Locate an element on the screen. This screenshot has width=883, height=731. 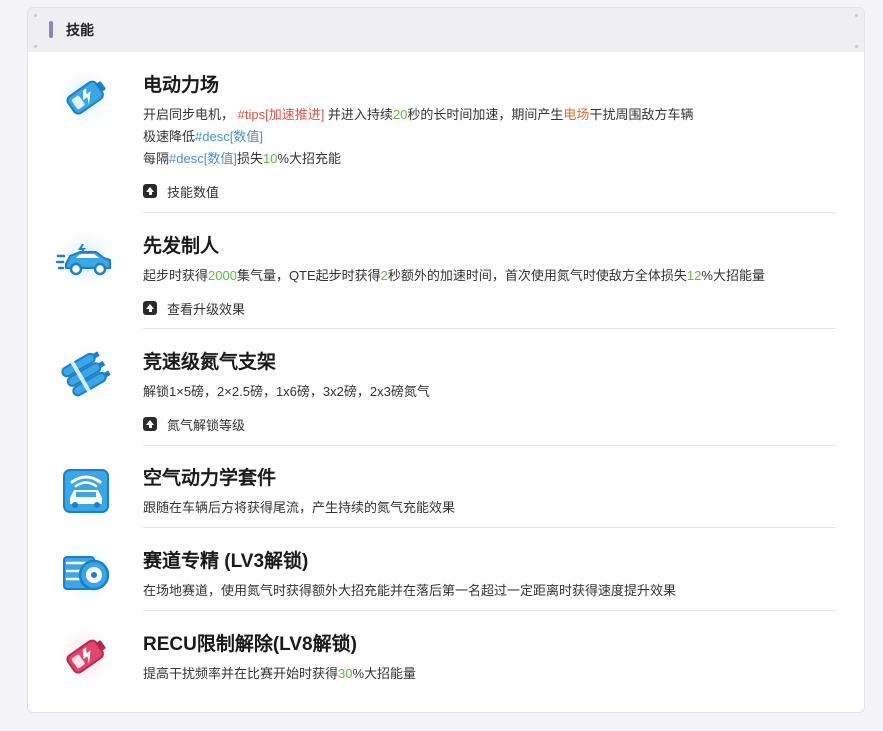
desc-text: 并进入持续 is located at coordinates (358, 114).